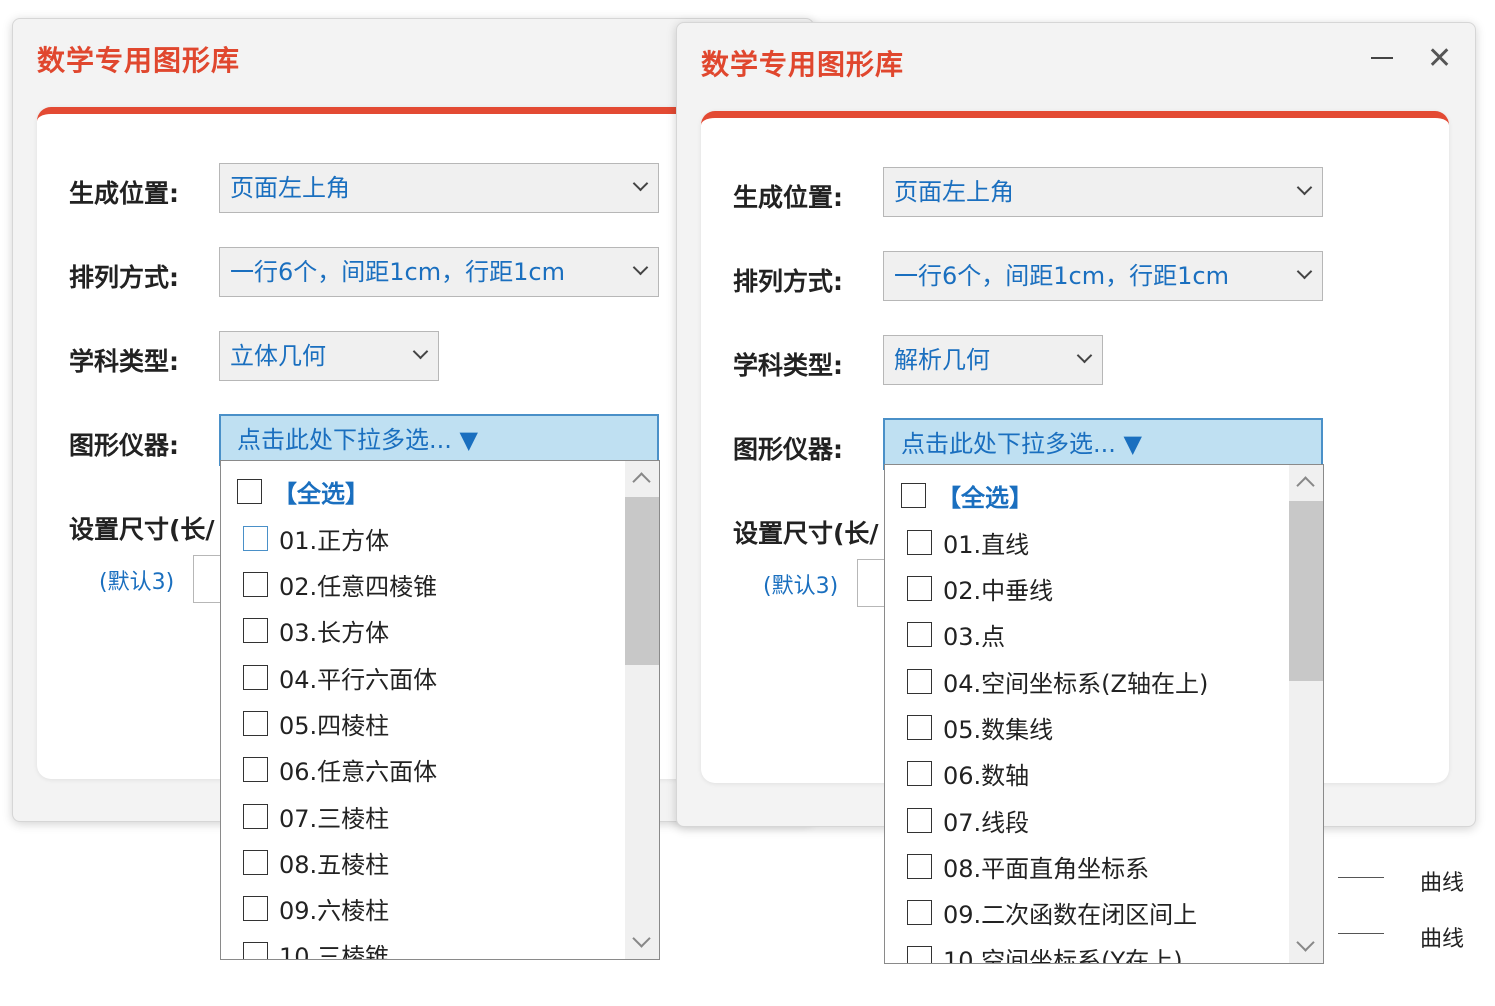  What do you see at coordinates (986, 544) in the screenshot?
I see `list-item-label: 01.直线` at bounding box center [986, 544].